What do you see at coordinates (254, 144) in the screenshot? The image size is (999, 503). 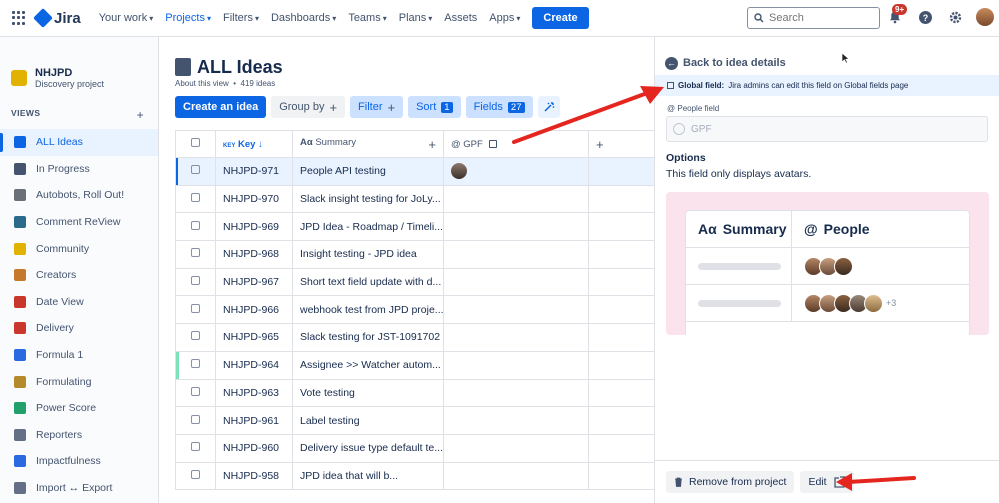 I see `key-column-header: KEY Key ↓` at bounding box center [254, 144].